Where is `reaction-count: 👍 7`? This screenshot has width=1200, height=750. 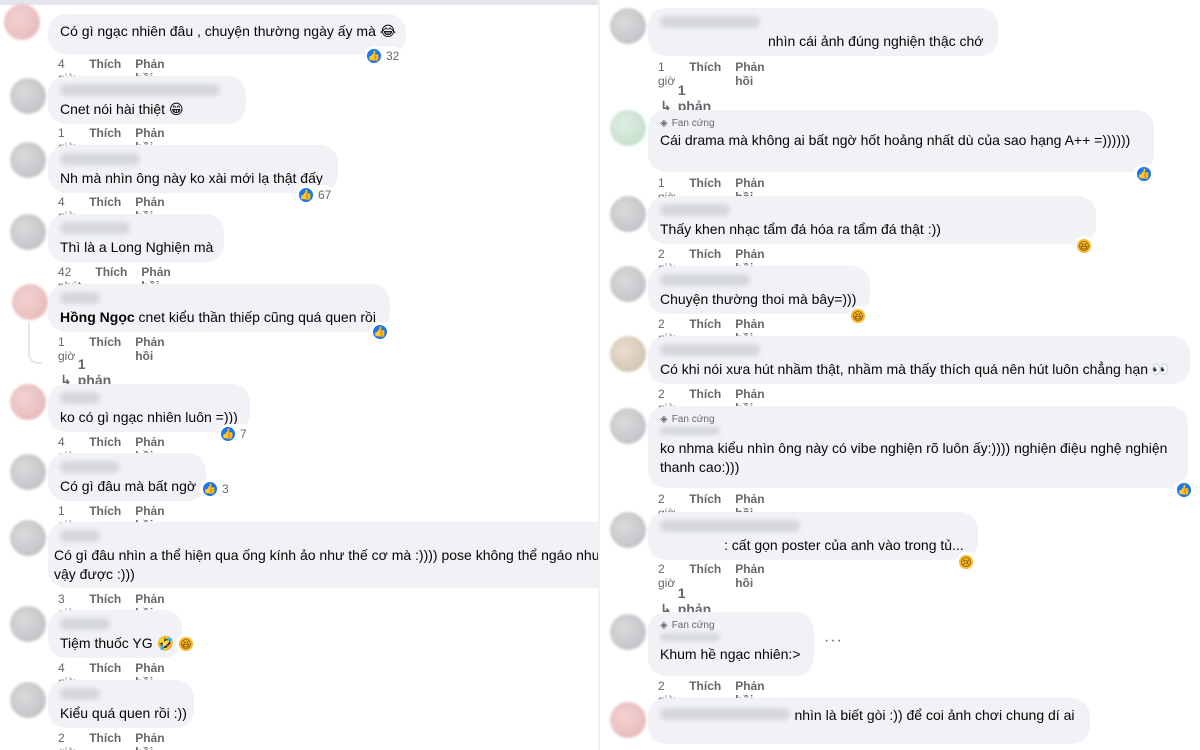 reaction-count: 👍 7 is located at coordinates (234, 434).